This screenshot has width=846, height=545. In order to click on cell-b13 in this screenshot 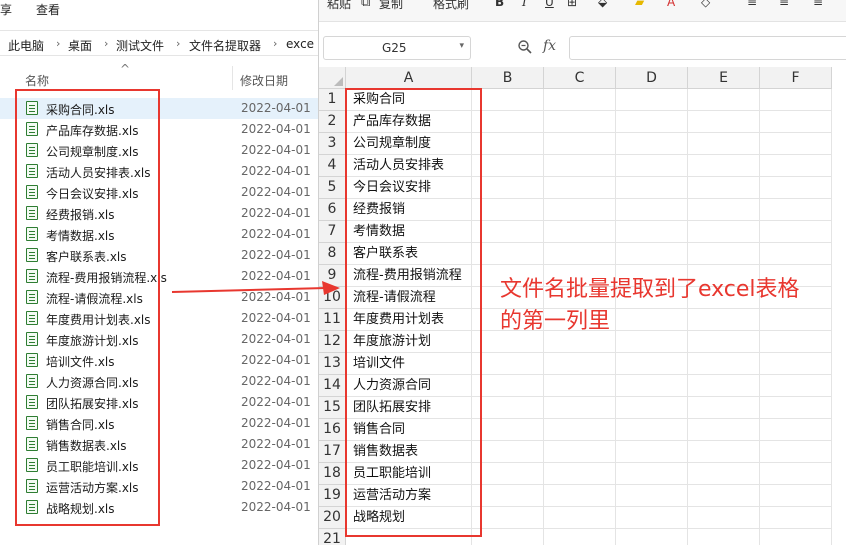, I will do `click(508, 364)`.